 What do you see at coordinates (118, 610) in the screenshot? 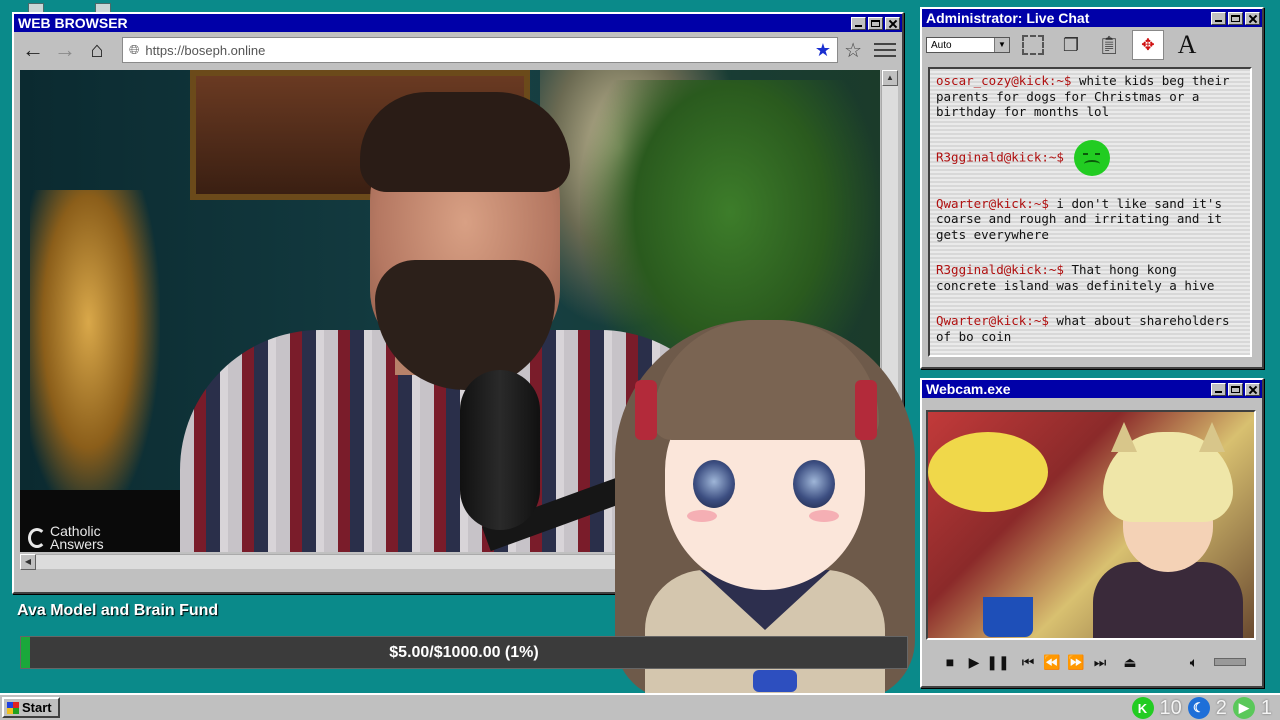
I see `fund-title: Ava Model and Brain Fund` at bounding box center [118, 610].